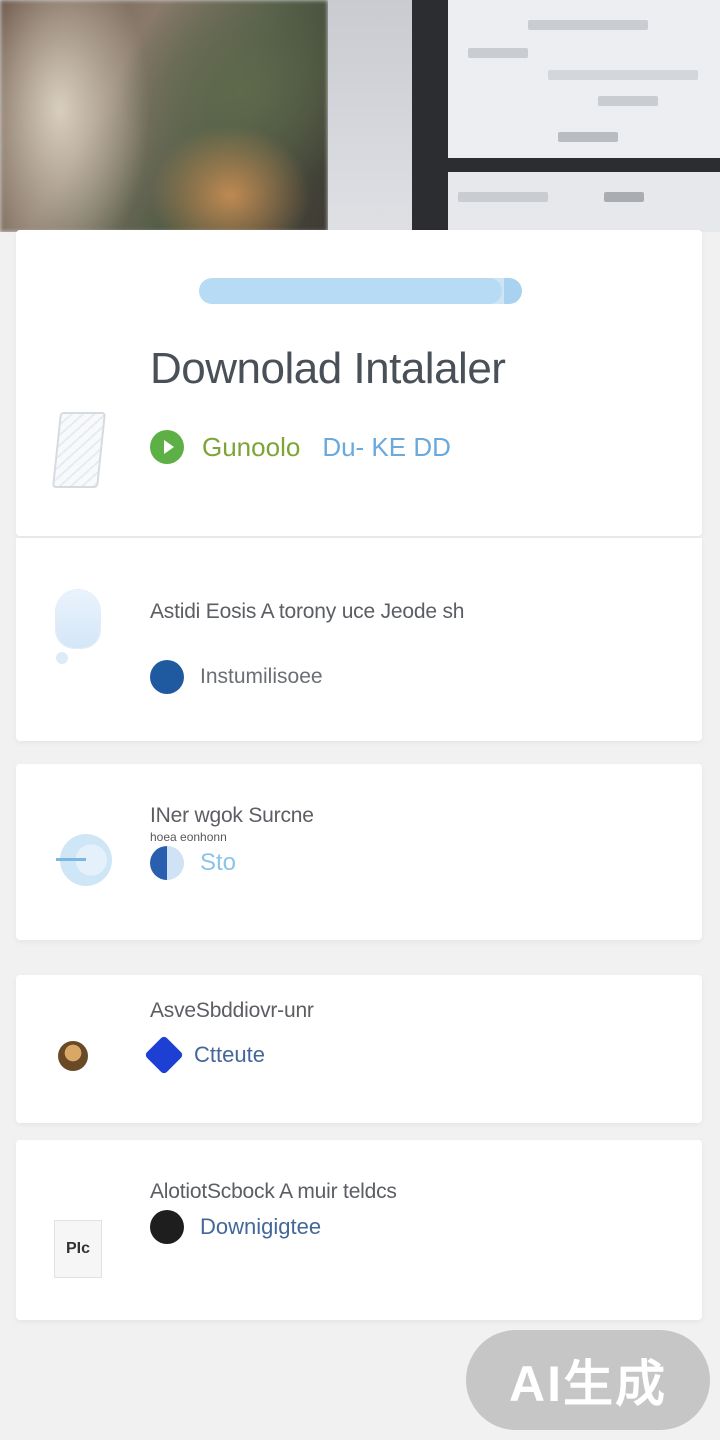 The image size is (720, 1440). I want to click on status-left-label: Gunoolo, so click(251, 446).